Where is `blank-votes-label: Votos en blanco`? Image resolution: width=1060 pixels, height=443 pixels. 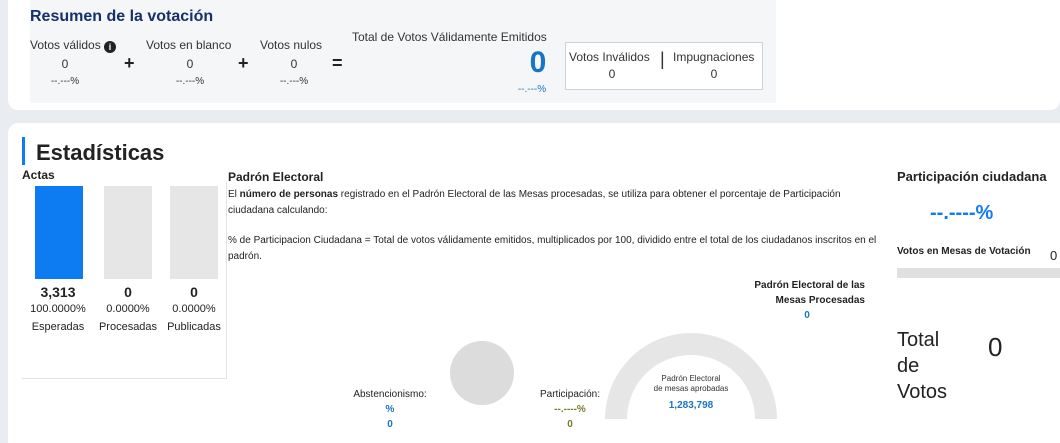
blank-votes-label: Votos en blanco is located at coordinates (189, 45).